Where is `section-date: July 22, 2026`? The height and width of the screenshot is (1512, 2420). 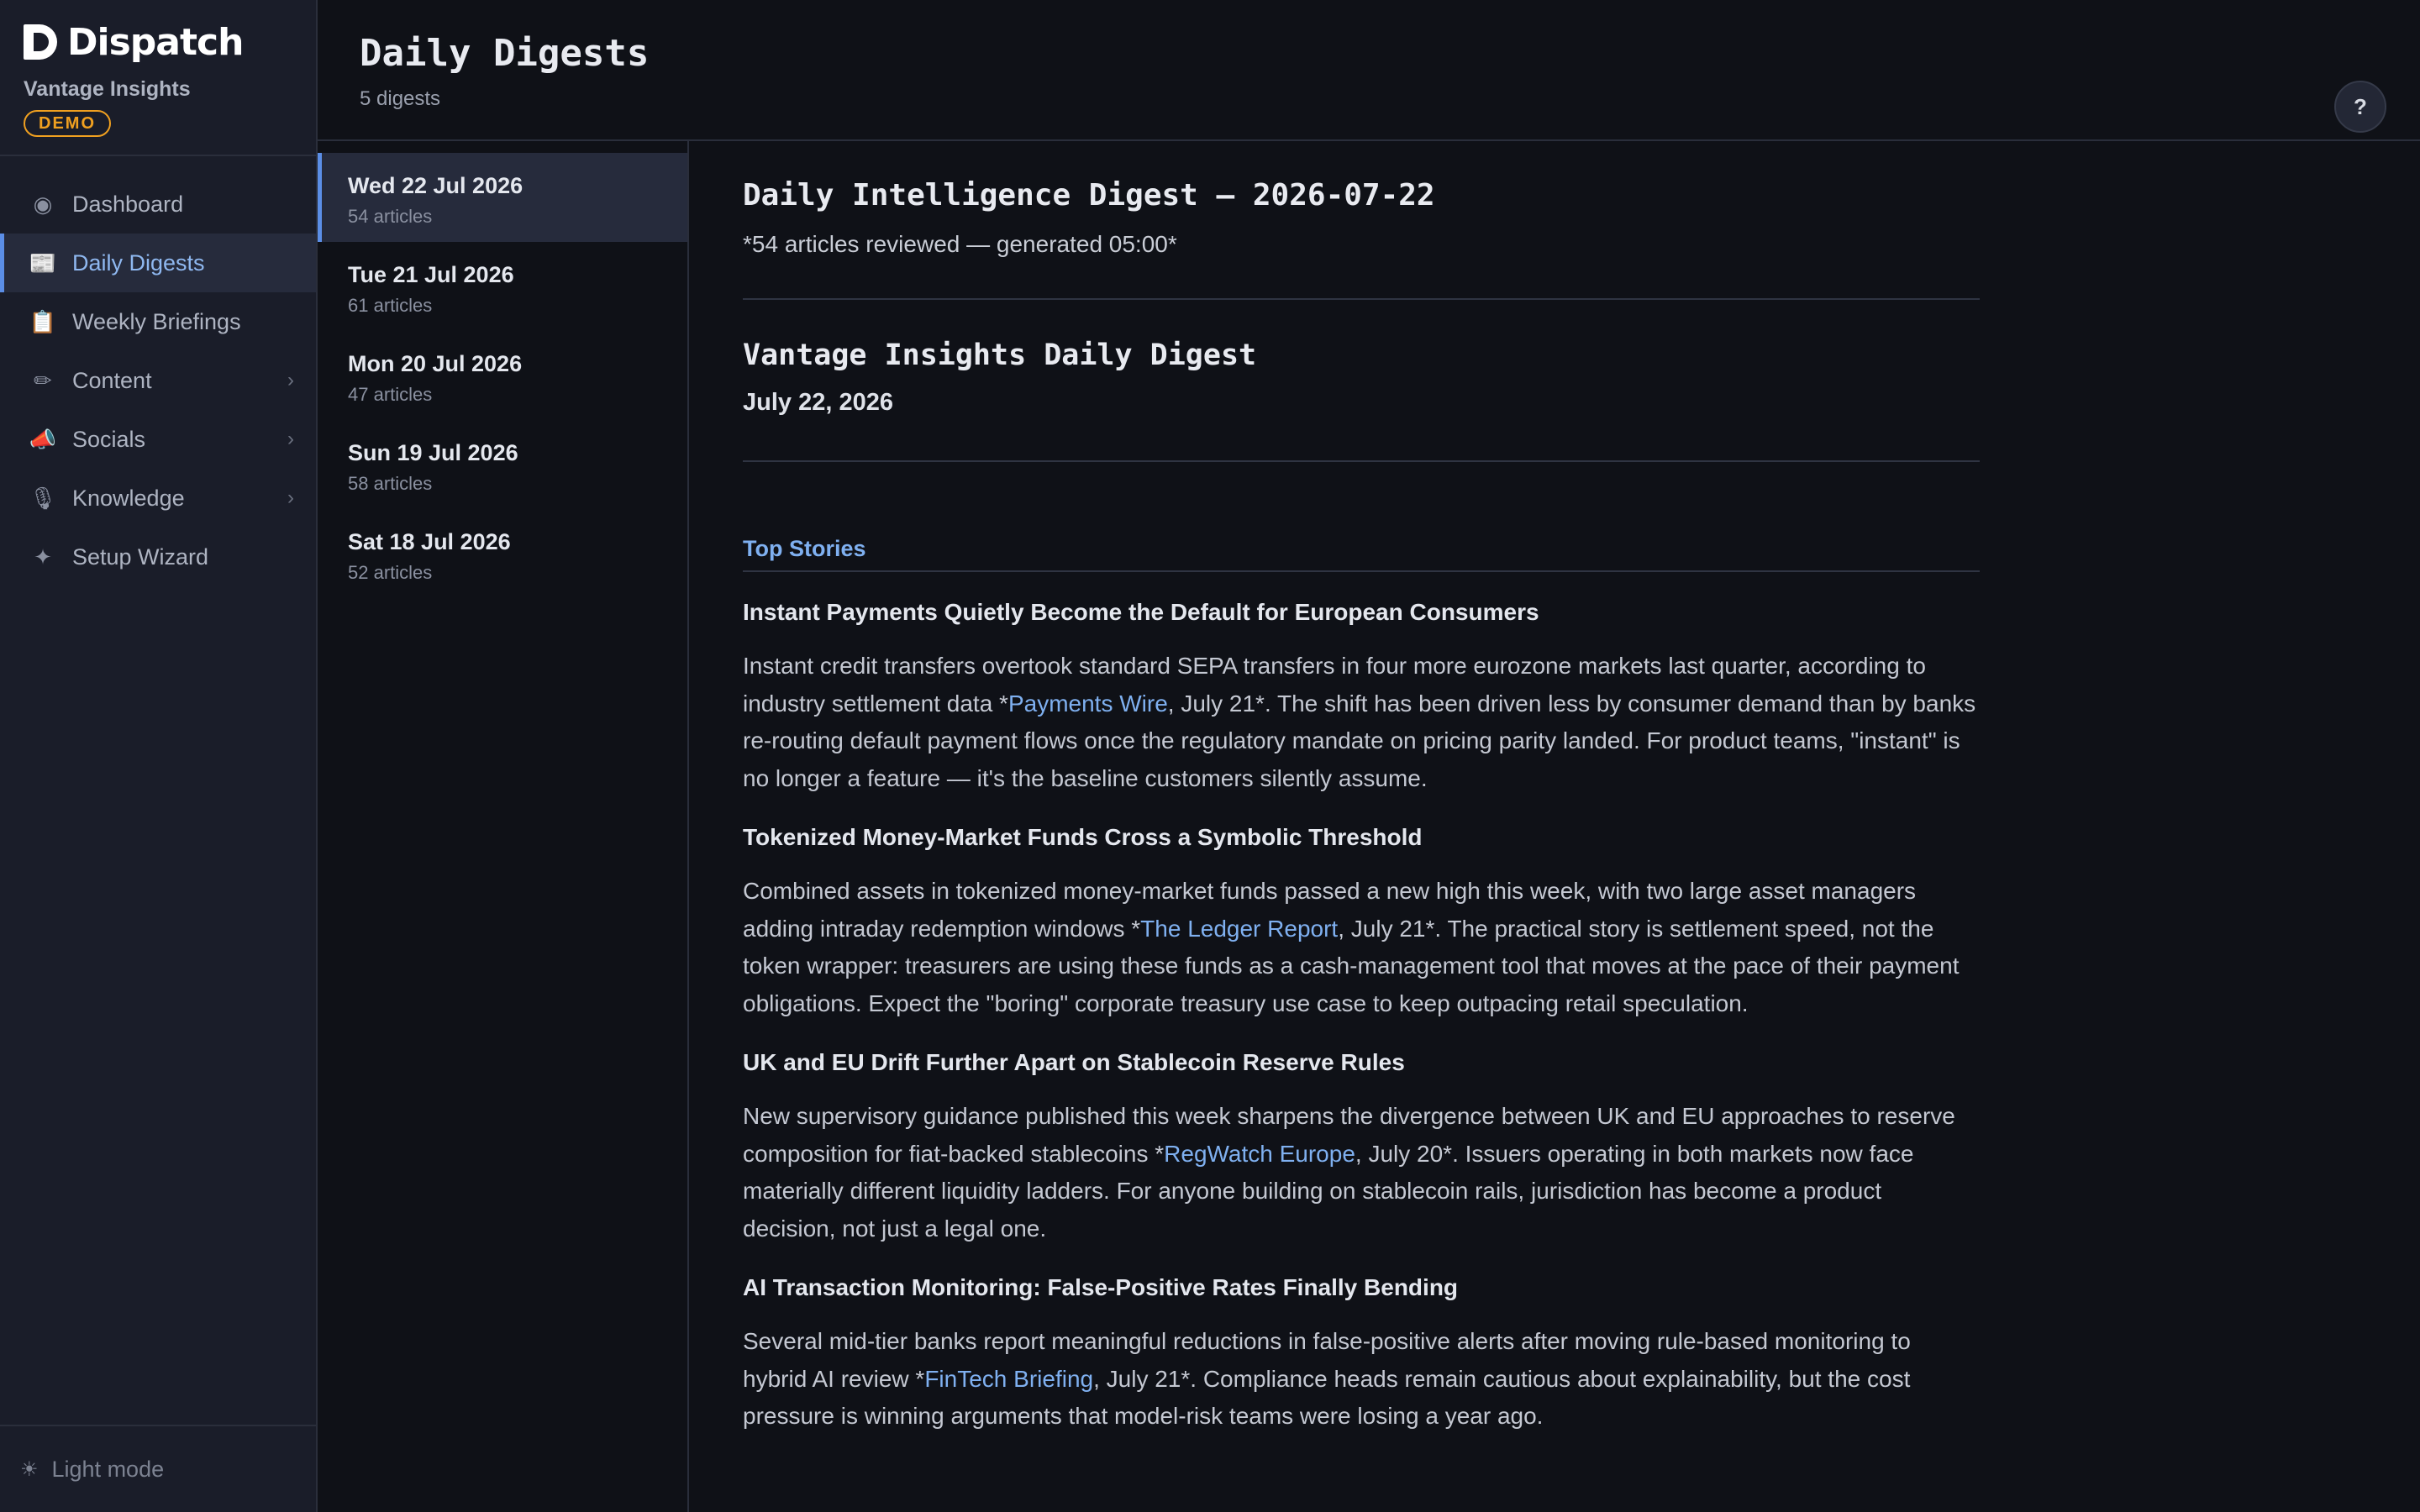 section-date: July 22, 2026 is located at coordinates (818, 402).